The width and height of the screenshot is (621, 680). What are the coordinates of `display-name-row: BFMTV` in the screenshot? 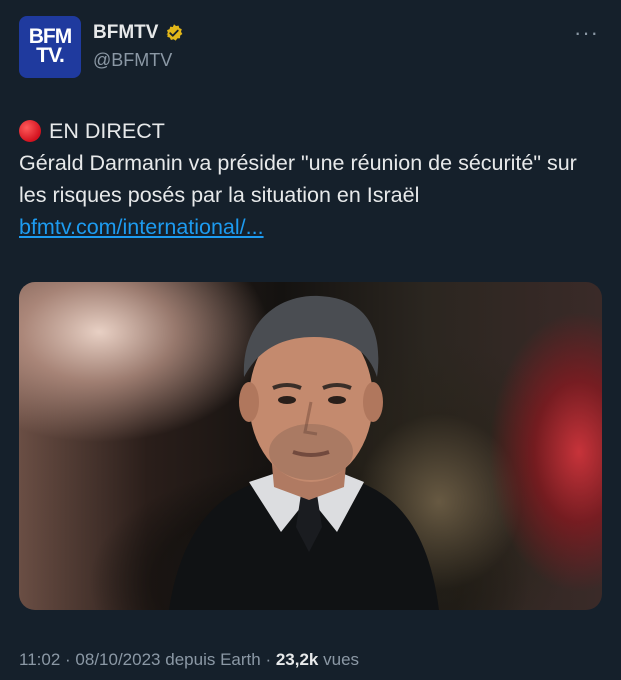 It's located at (138, 33).